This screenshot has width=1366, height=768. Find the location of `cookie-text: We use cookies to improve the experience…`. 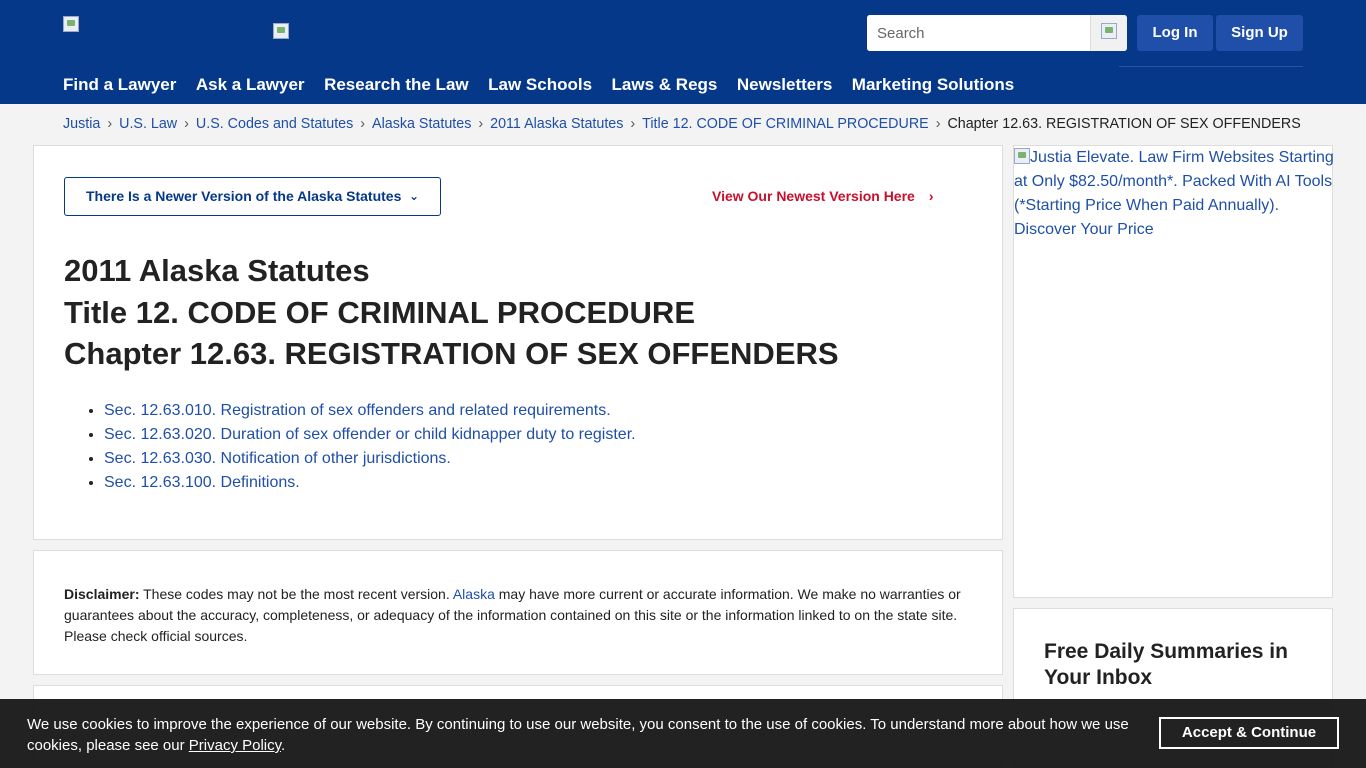

cookie-text: We use cookies to improve the experience… is located at coordinates (582, 735).